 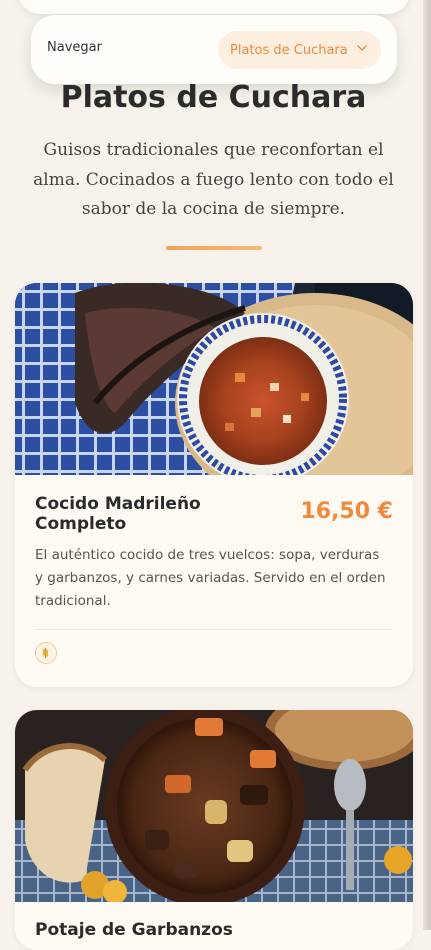 What do you see at coordinates (134, 930) in the screenshot?
I see `dish-name: Potaje de Garbanzos` at bounding box center [134, 930].